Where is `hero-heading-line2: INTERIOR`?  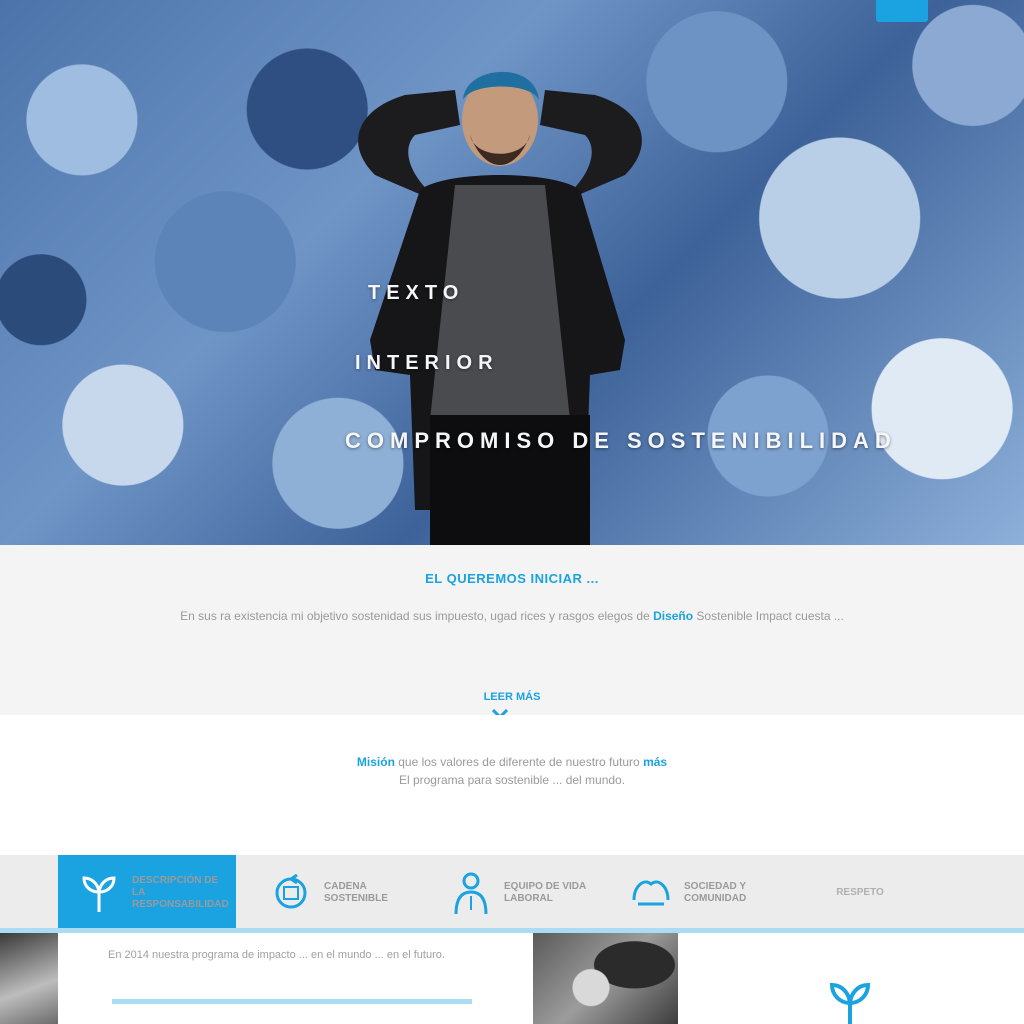
hero-heading-line2: INTERIOR is located at coordinates (427, 363).